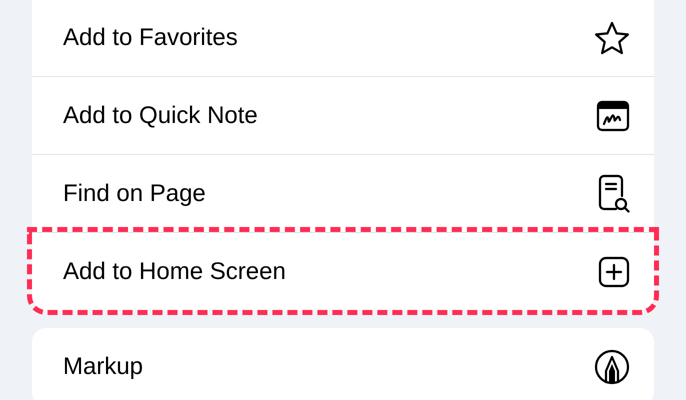 This screenshot has height=400, width=686. What do you see at coordinates (103, 367) in the screenshot?
I see `menu-item-label: Markup` at bounding box center [103, 367].